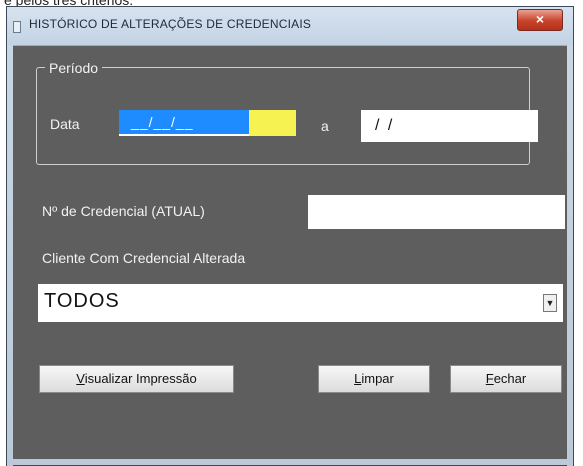 The width and height of the screenshot is (583, 466). I want to click on visualizar-mnemonic: V, so click(80, 378).